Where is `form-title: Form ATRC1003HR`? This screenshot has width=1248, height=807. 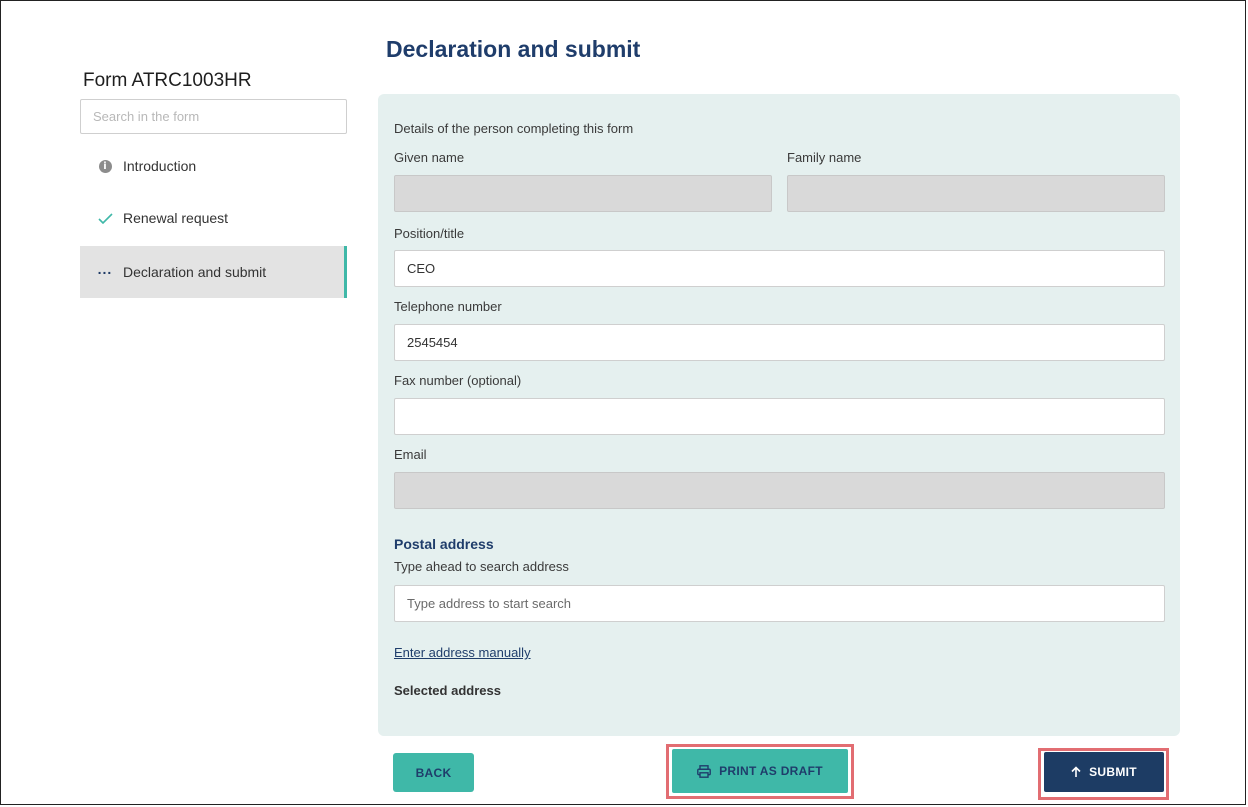 form-title: Form ATRC1003HR is located at coordinates (167, 80).